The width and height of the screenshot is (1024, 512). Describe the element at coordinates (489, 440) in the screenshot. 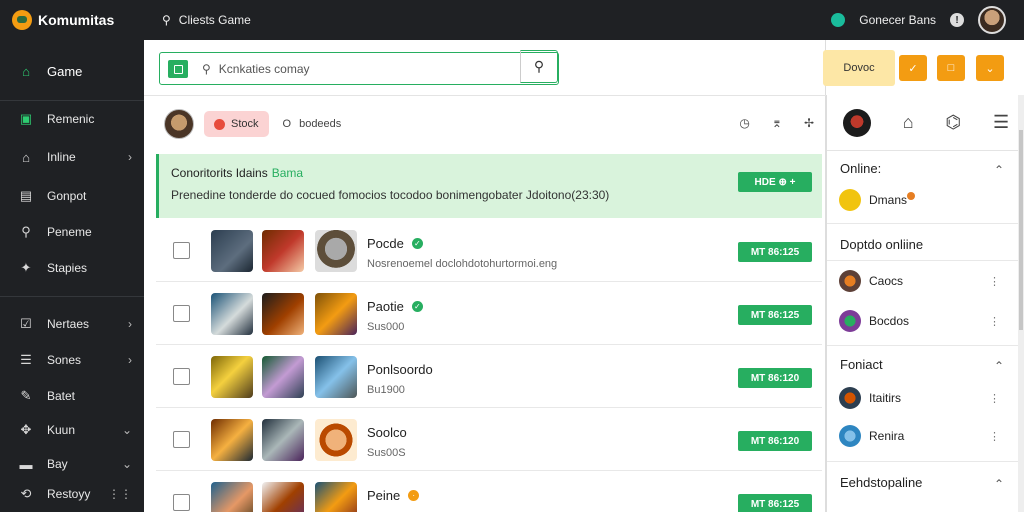

I see `table-row: Soolco Sus00S MT 86:120` at that location.